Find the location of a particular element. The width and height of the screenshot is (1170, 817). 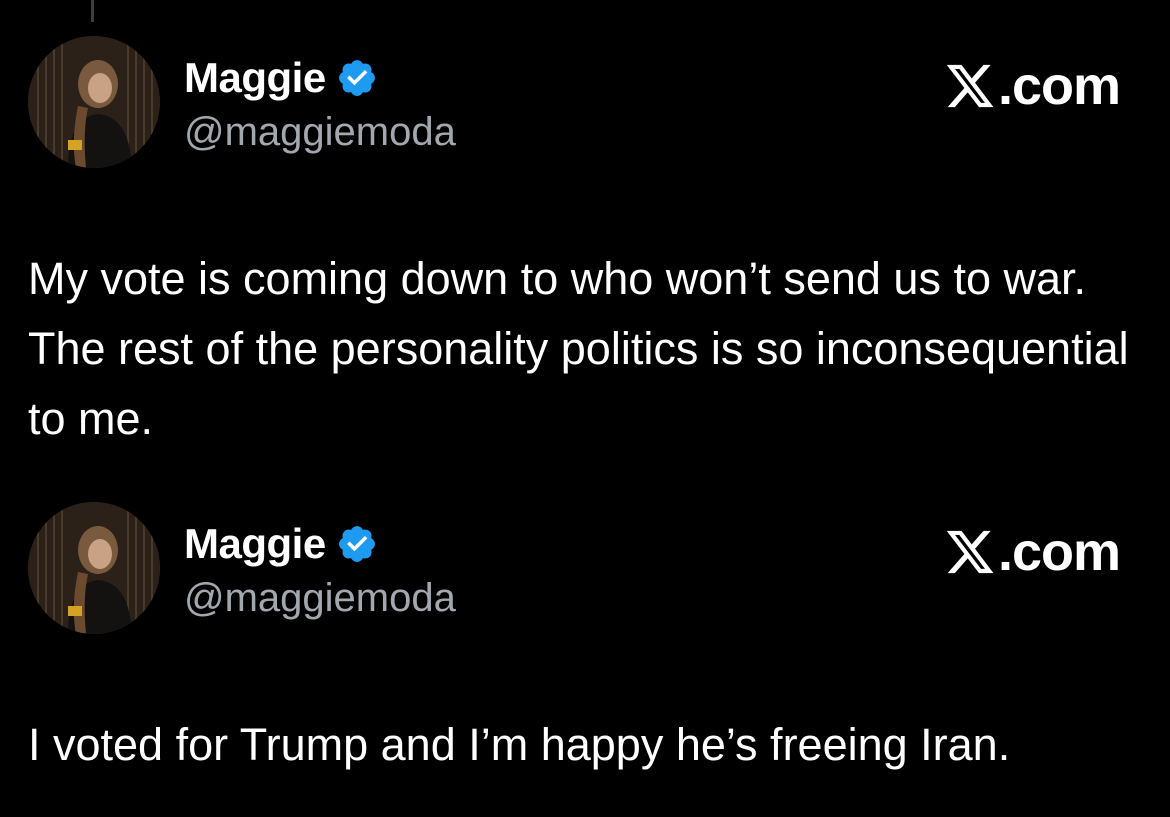

thread-connector-line is located at coordinates (92, 11).